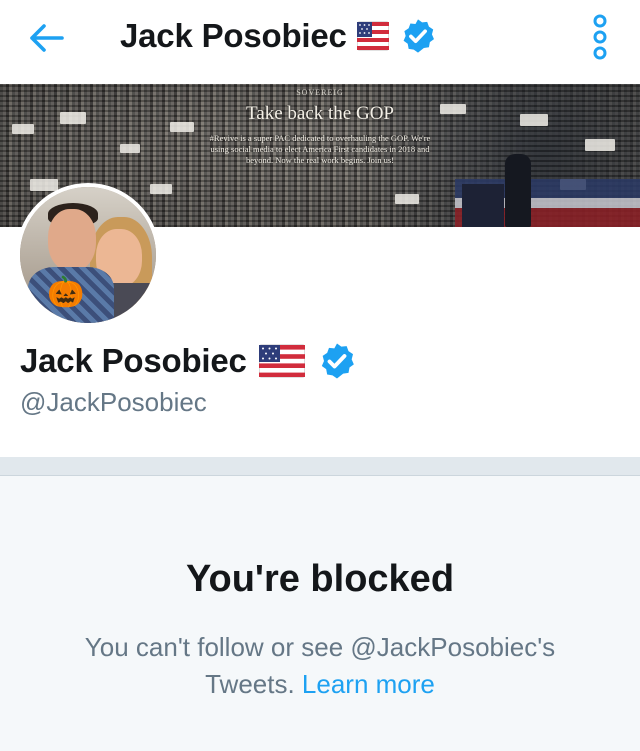 Image resolution: width=640 pixels, height=751 pixels. What do you see at coordinates (233, 35) in the screenshot?
I see `topbar-title: Jack Posobiec` at bounding box center [233, 35].